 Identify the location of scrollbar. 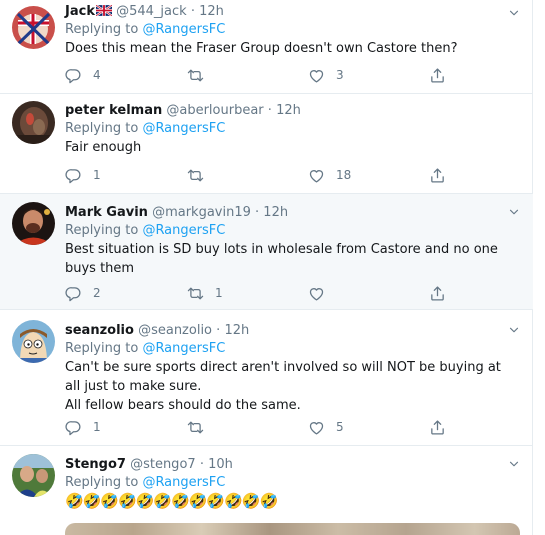
(539, 267).